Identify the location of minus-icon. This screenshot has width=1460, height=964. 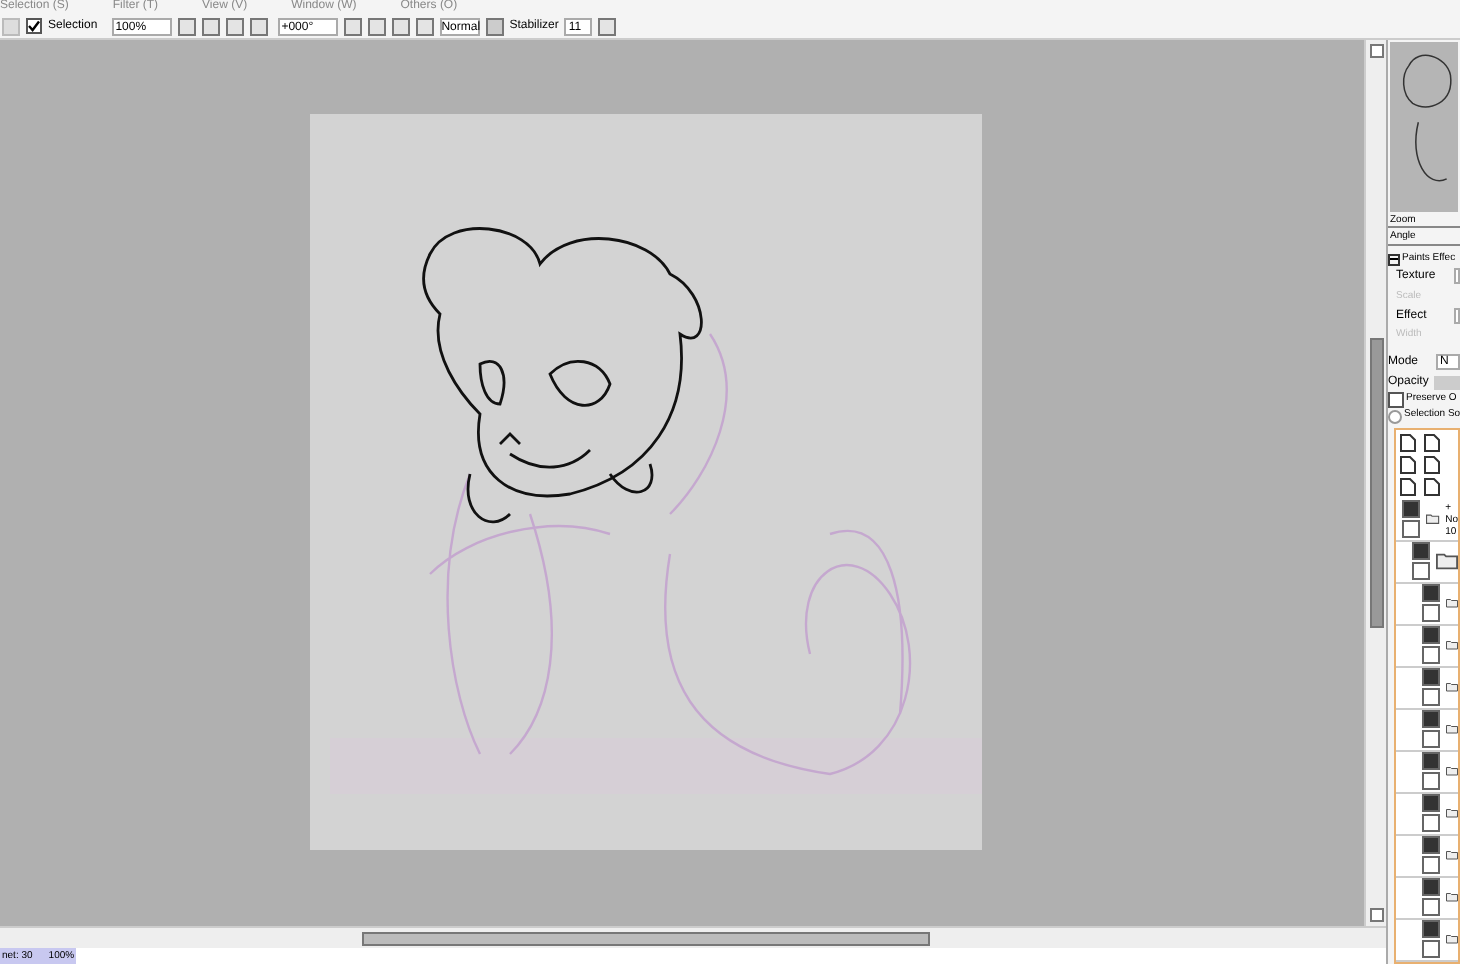
(1394, 259).